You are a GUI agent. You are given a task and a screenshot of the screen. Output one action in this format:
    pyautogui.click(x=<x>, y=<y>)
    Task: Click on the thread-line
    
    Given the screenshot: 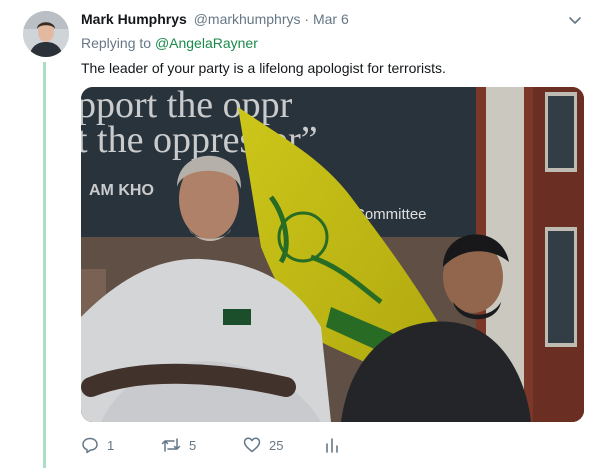 What is the action you would take?
    pyautogui.click(x=44, y=265)
    